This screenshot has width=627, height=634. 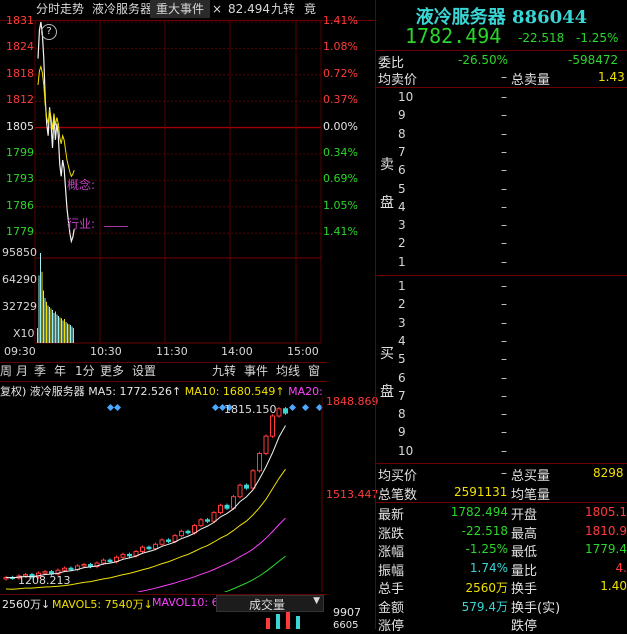 I want to click on total-buy-label: 总买量, so click(x=531, y=476).